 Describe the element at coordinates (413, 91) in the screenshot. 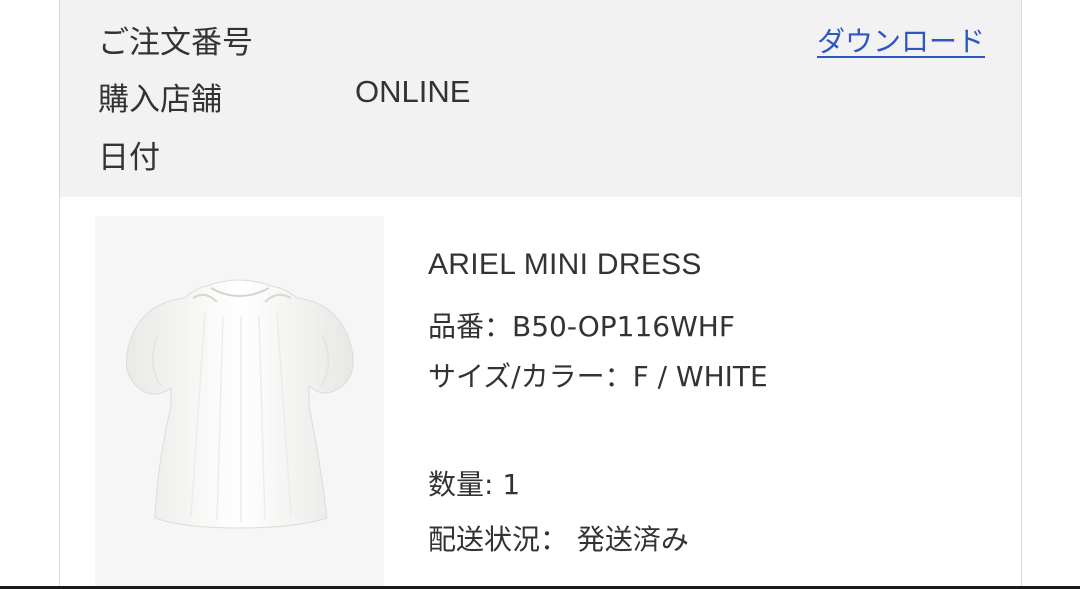

I see `store-value: ONLINE` at that location.